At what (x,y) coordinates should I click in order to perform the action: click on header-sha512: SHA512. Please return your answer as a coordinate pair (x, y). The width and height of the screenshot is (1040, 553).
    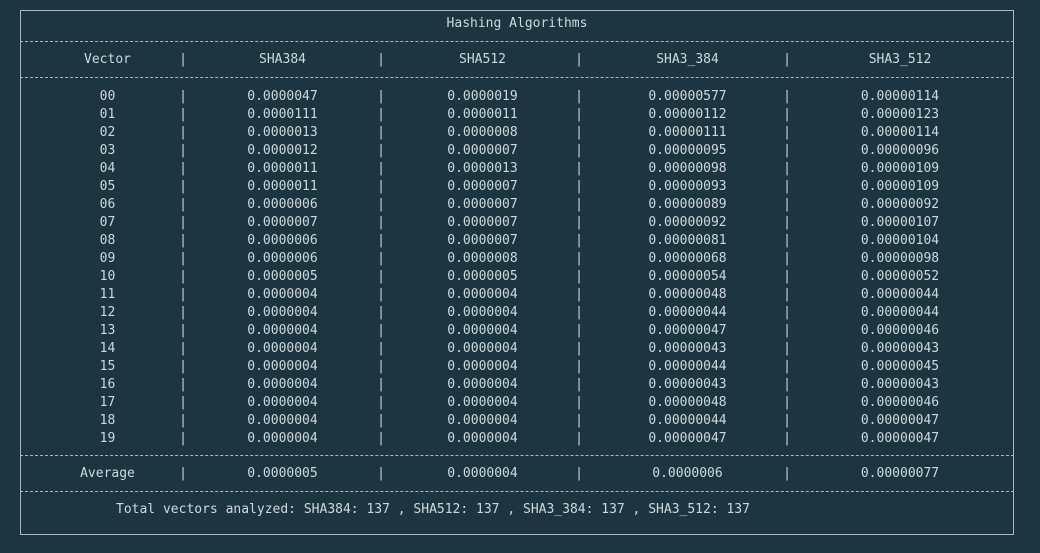
    Looking at the image, I should click on (482, 59).